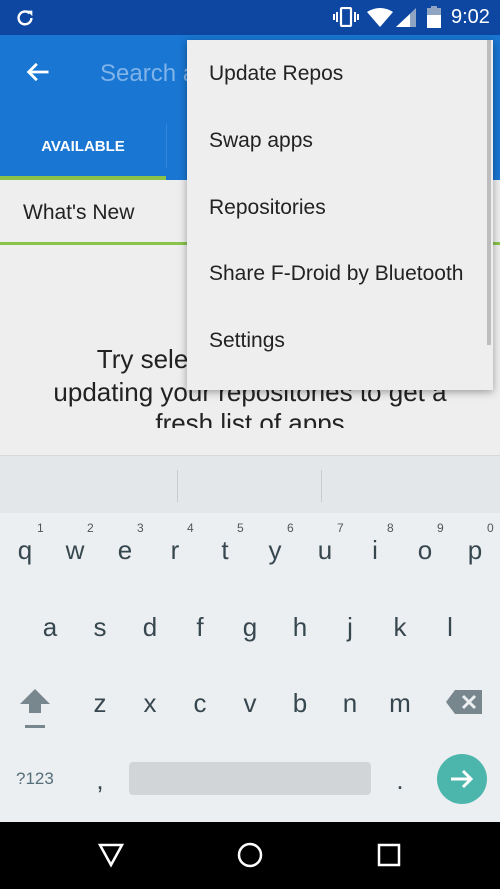  What do you see at coordinates (390, 528) in the screenshot?
I see `key-hint: 8` at bounding box center [390, 528].